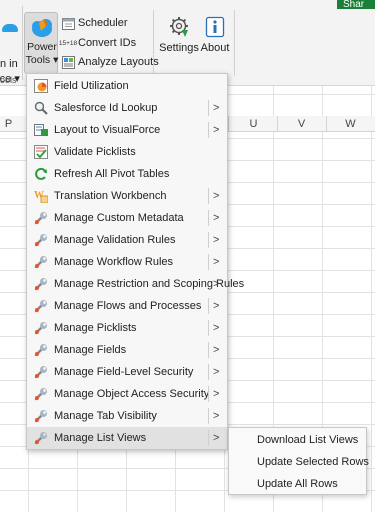 Image resolution: width=375 pixels, height=512 pixels. What do you see at coordinates (105, 416) in the screenshot?
I see `menu-item-label: Manage Tab Visibility` at bounding box center [105, 416].